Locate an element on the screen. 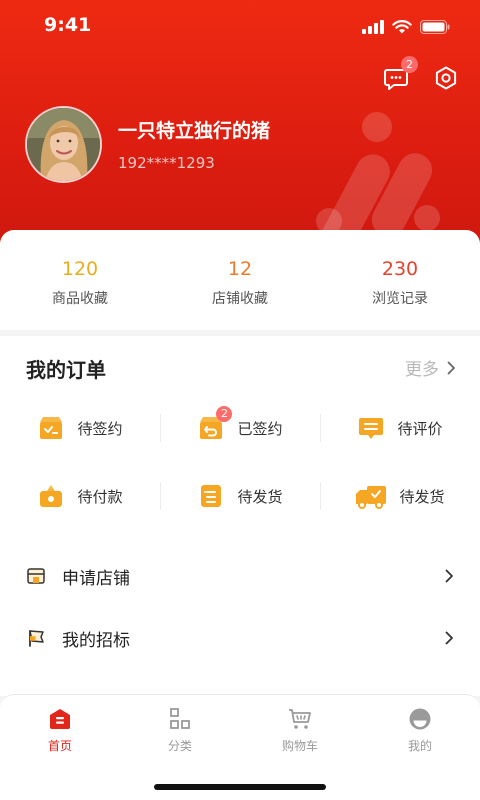 This screenshot has height=800, width=480. tab-home: 首页 is located at coordinates (60, 727).